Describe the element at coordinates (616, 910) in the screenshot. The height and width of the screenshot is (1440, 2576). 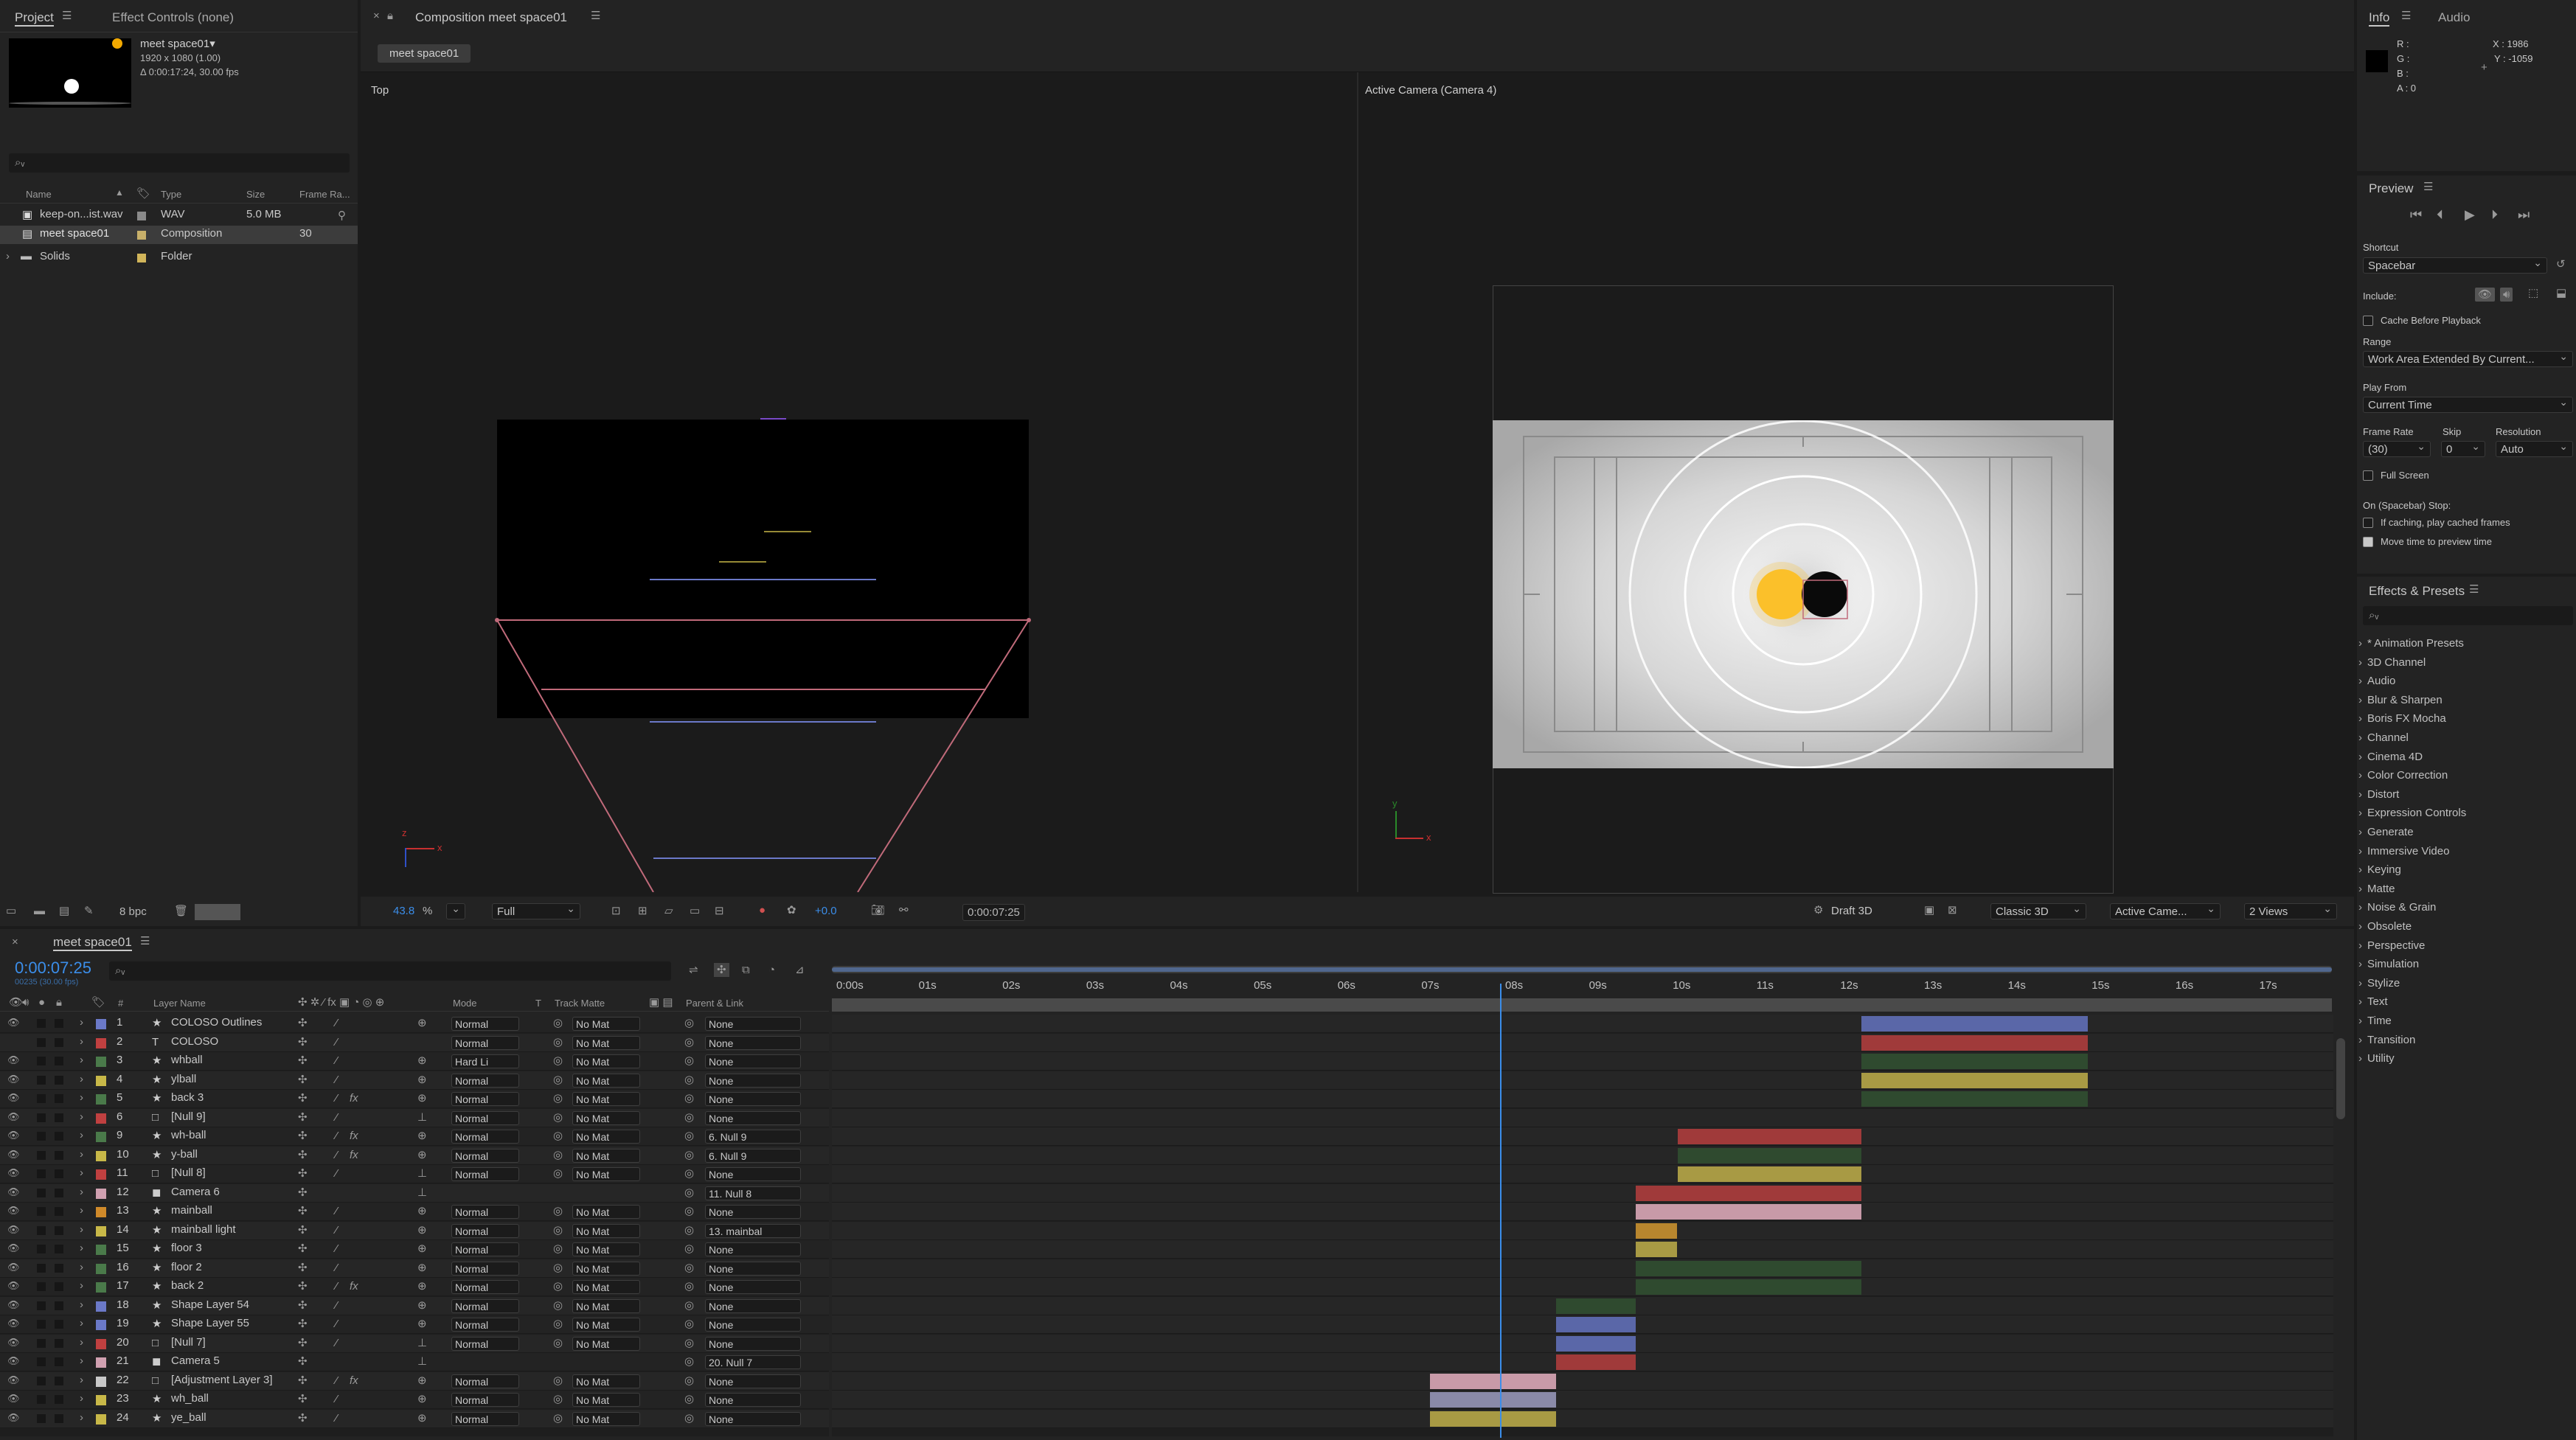
I see `region-icon: ⊡` at that location.